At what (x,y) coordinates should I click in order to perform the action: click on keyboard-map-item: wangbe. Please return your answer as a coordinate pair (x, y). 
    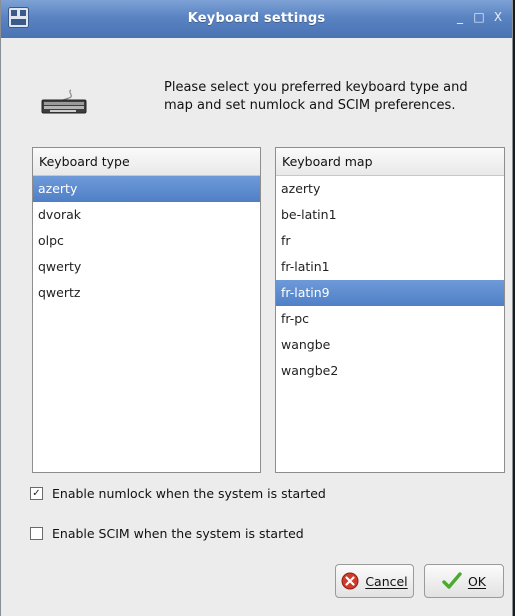
    Looking at the image, I should click on (390, 345).